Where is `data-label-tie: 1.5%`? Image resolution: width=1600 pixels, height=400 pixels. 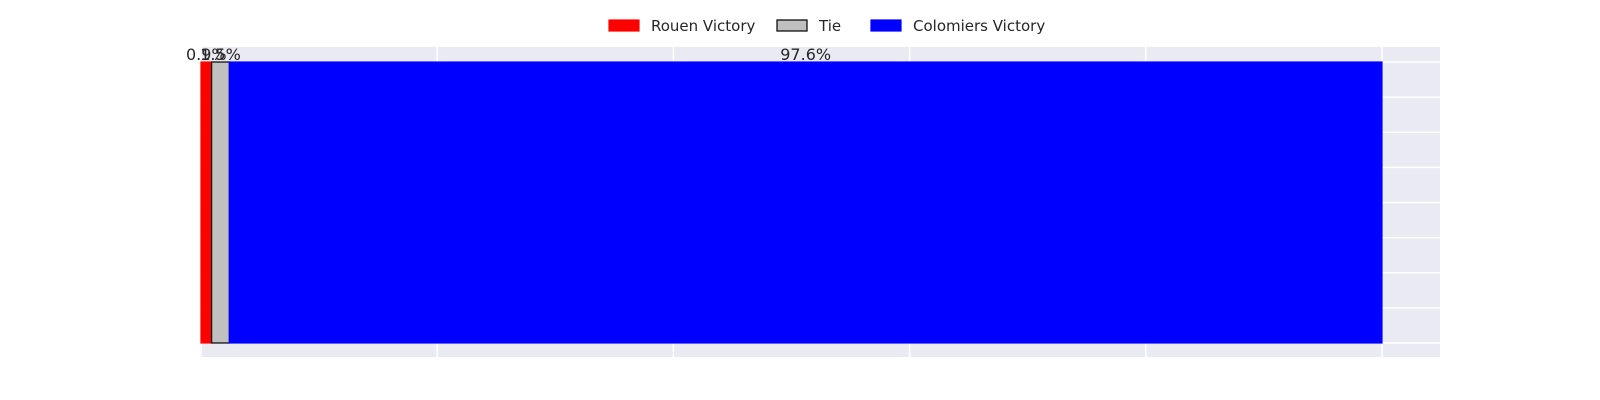 data-label-tie: 1.5% is located at coordinates (220, 54).